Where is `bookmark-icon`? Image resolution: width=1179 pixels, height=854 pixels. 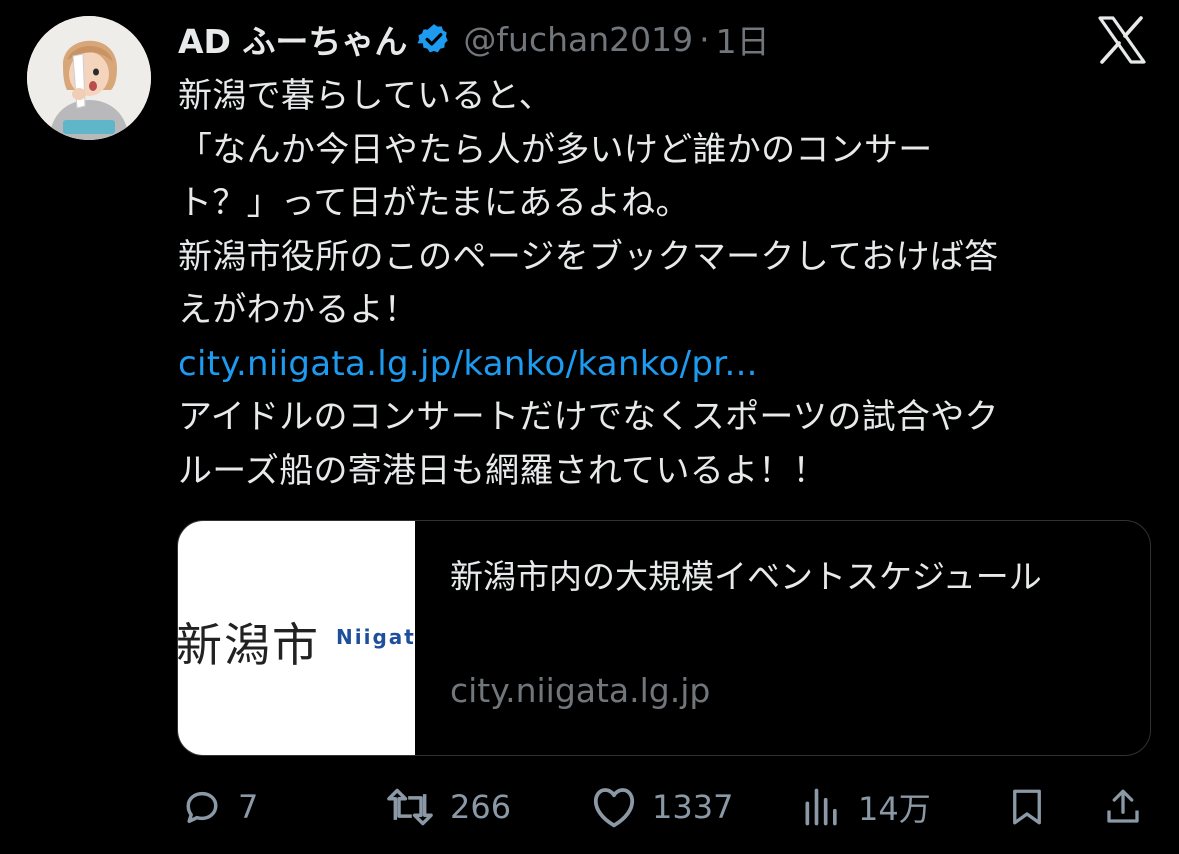 bookmark-icon is located at coordinates (1027, 807).